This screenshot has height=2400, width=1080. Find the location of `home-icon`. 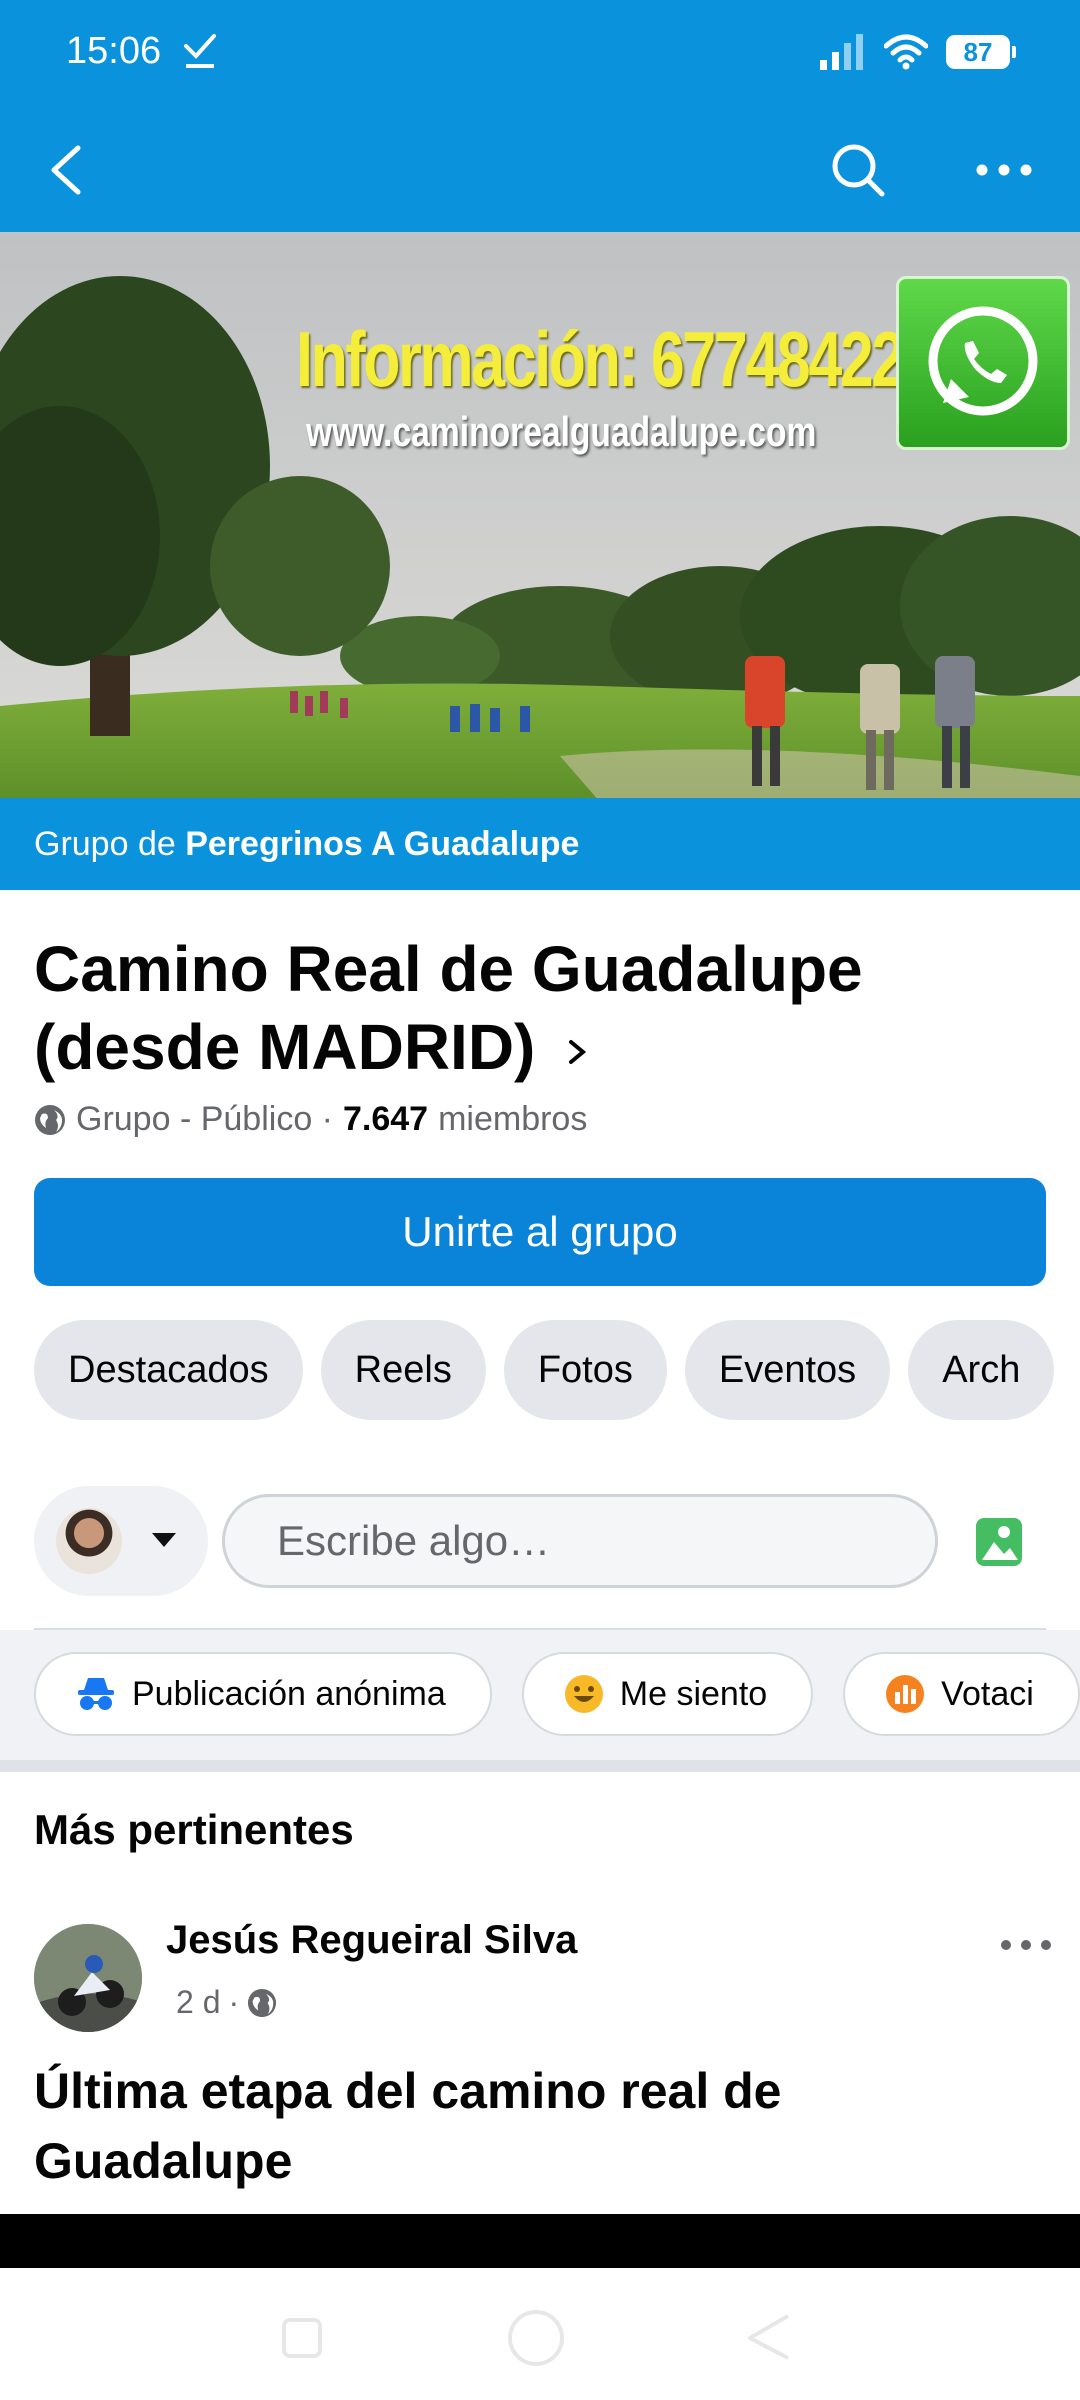

home-icon is located at coordinates (536, 2338).